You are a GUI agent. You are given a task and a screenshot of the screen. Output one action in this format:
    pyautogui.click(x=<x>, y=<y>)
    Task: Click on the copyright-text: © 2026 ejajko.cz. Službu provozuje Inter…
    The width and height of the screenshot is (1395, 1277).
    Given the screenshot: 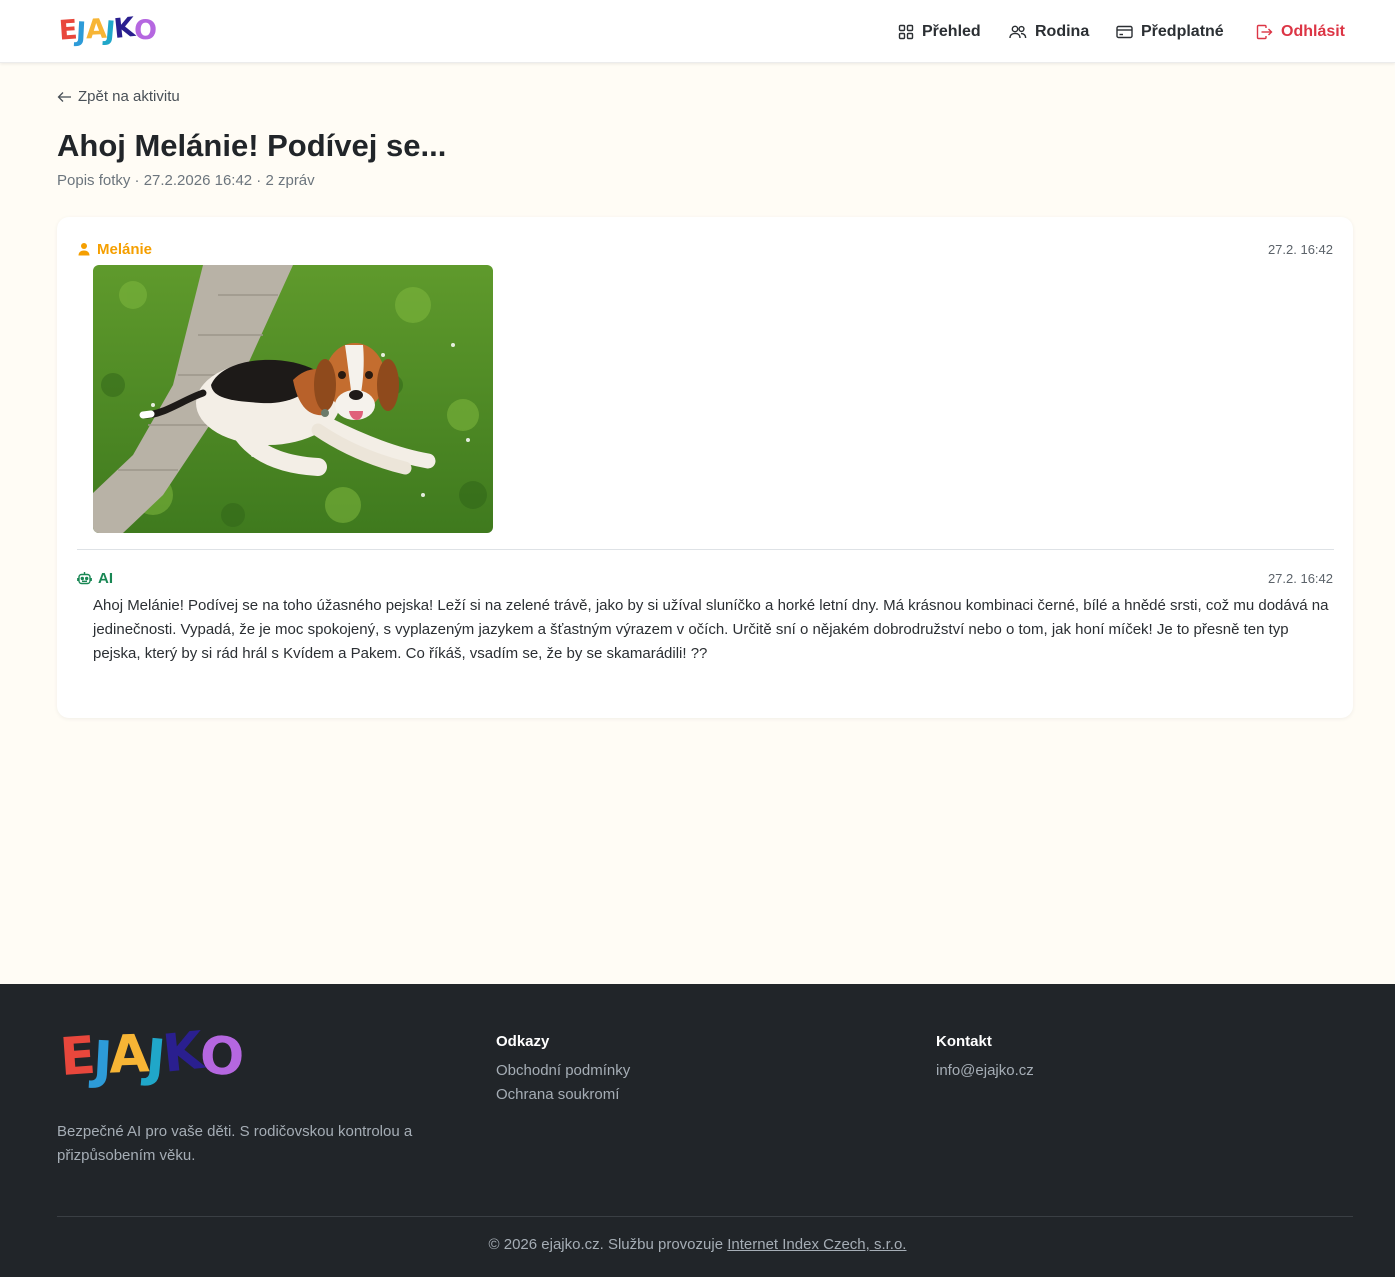 What is the action you would take?
    pyautogui.click(x=697, y=1244)
    